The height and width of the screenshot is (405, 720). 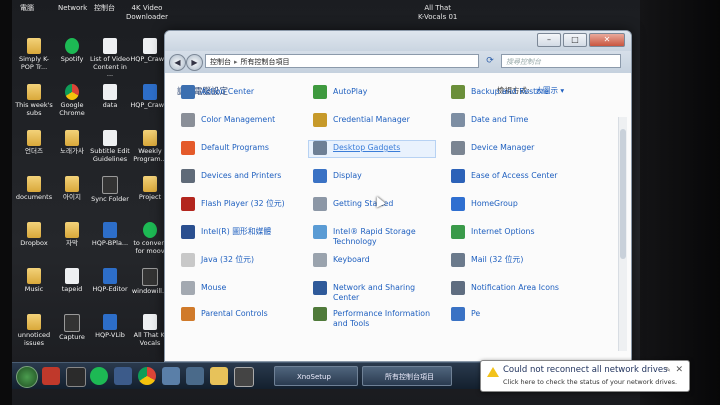 What do you see at coordinates (372, 260) in the screenshot?
I see `control-panel-item: Keyboard` at bounding box center [372, 260].